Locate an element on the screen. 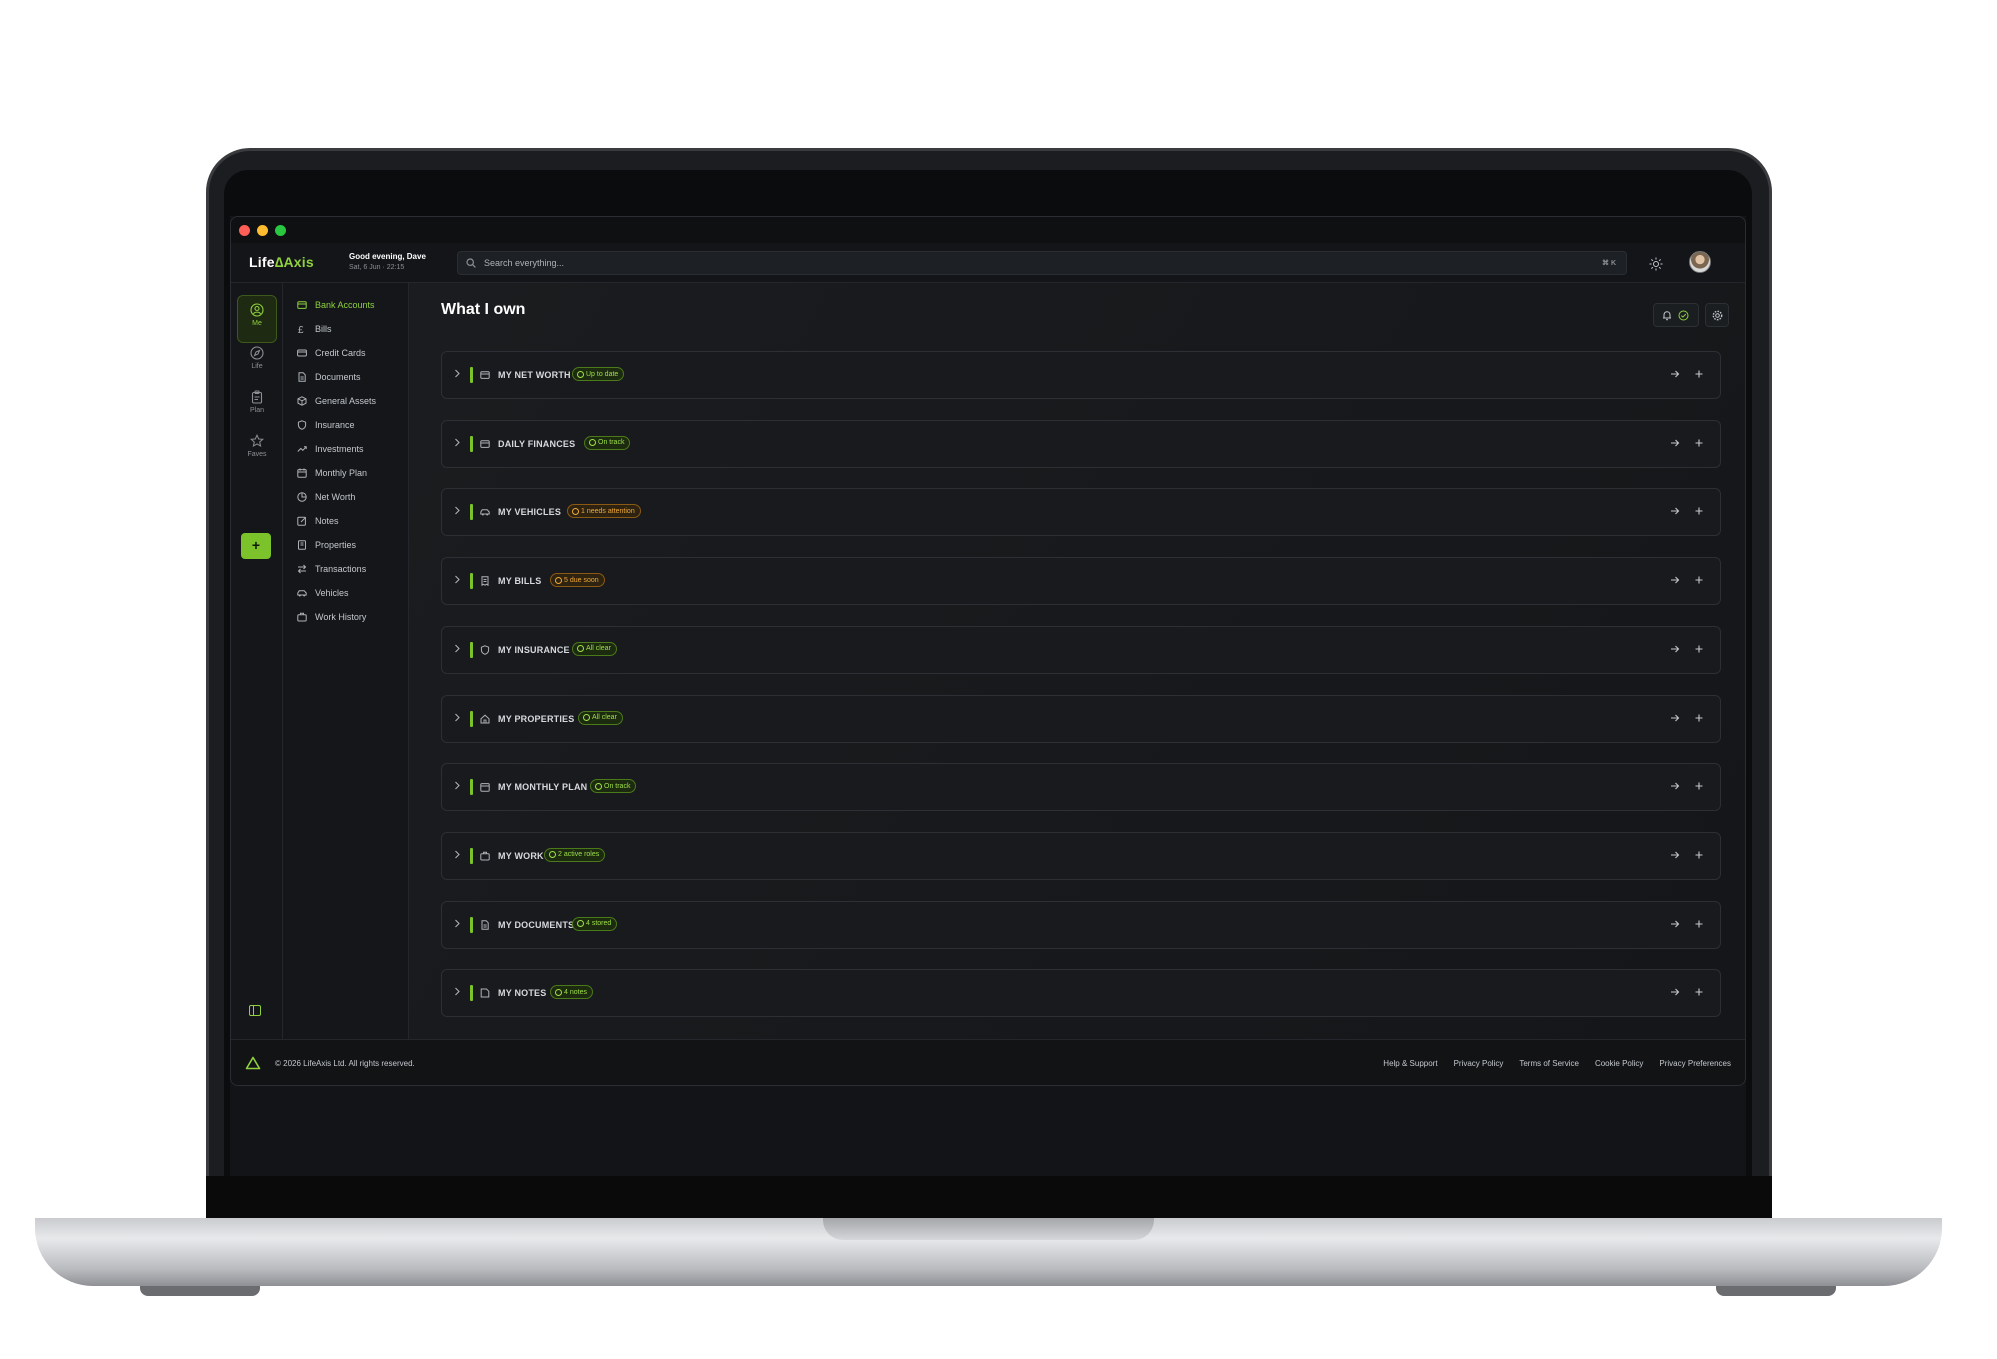 This screenshot has height=1359, width=1997. theme-toggle-sun-icon is located at coordinates (1656, 264).